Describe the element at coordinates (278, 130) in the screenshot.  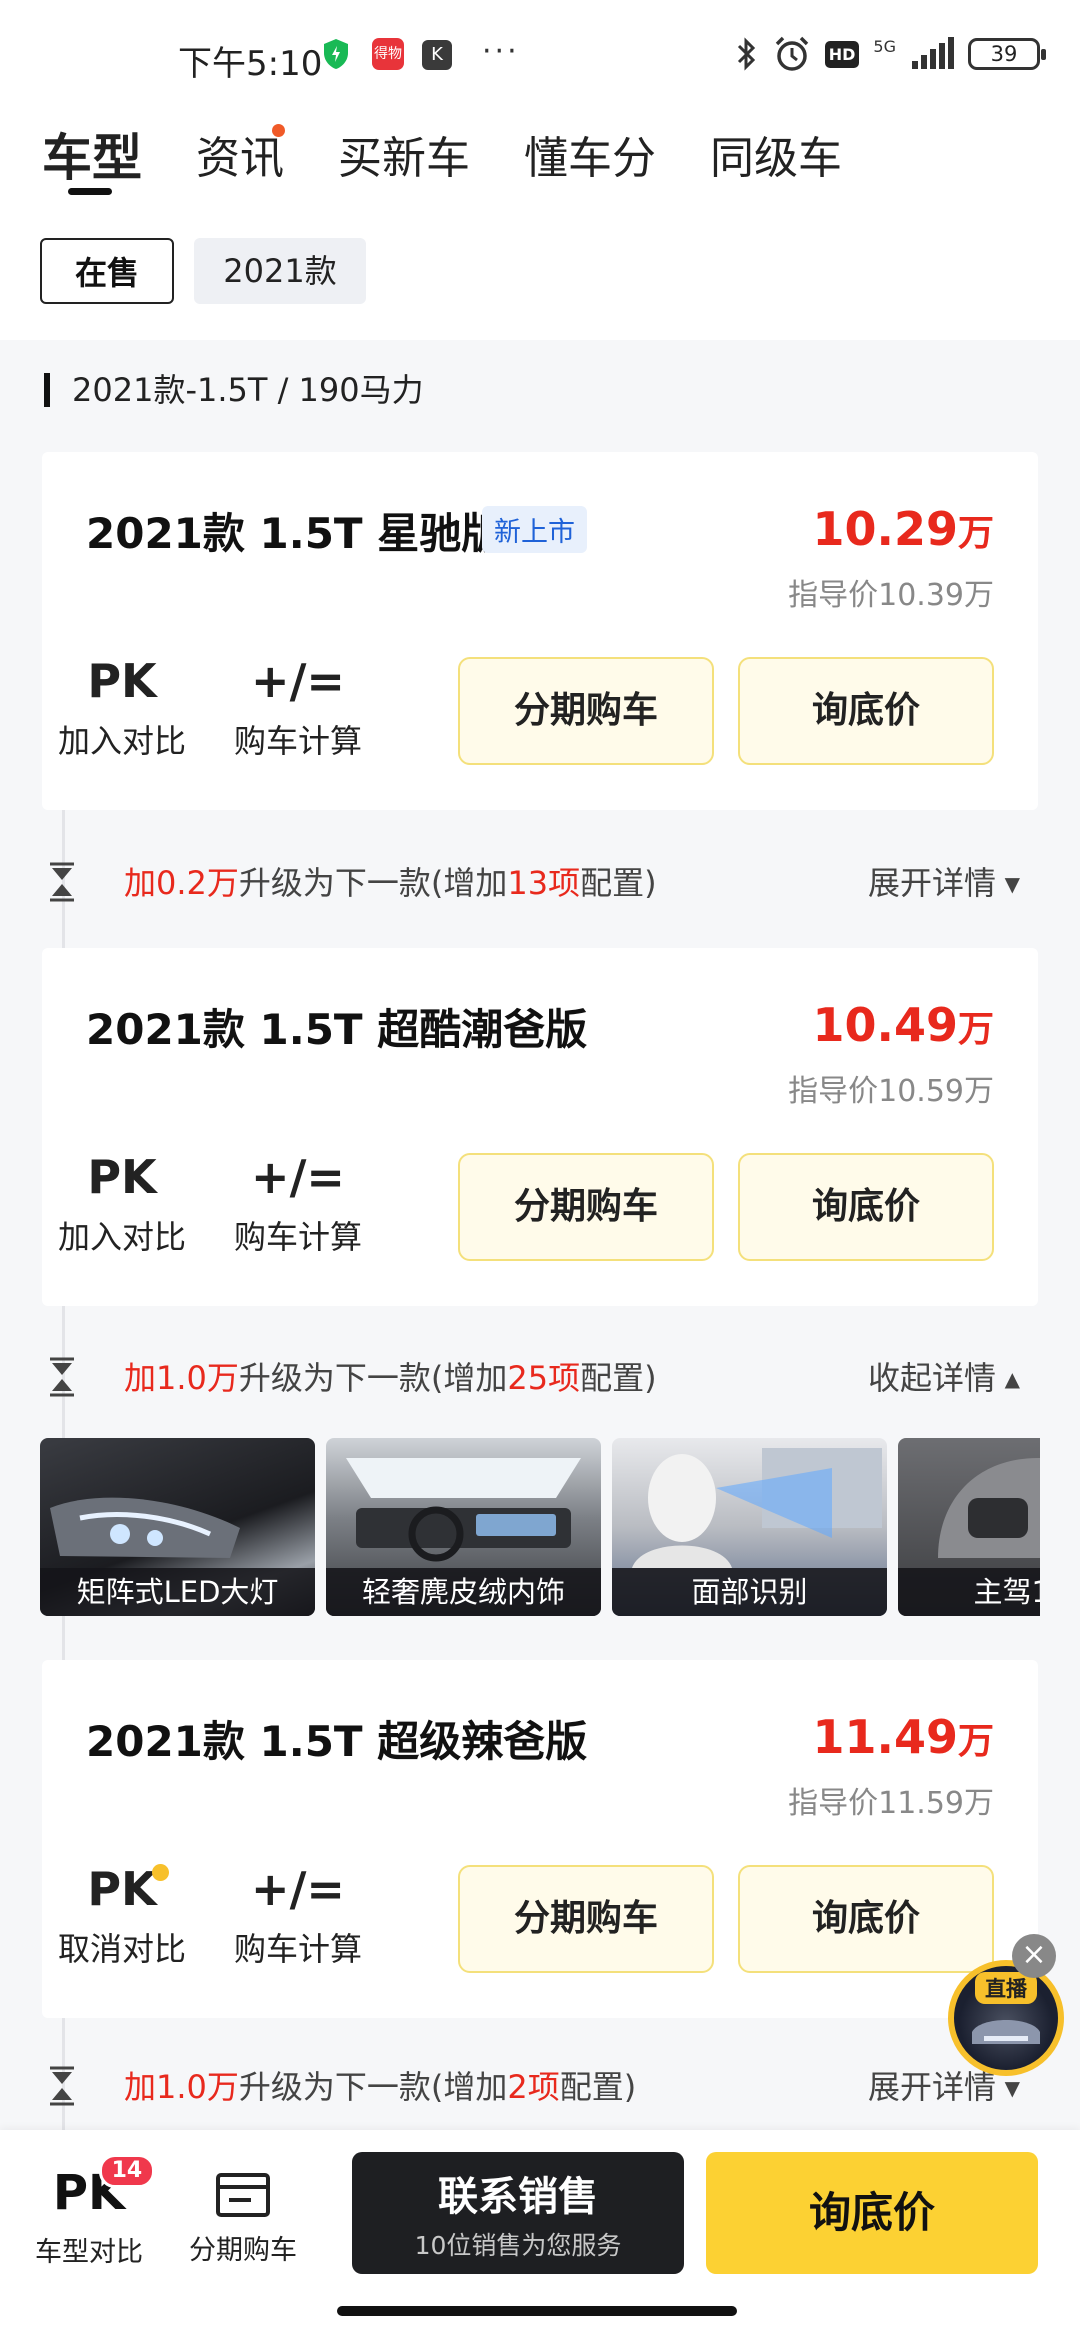
I see `tab-news-dot` at that location.